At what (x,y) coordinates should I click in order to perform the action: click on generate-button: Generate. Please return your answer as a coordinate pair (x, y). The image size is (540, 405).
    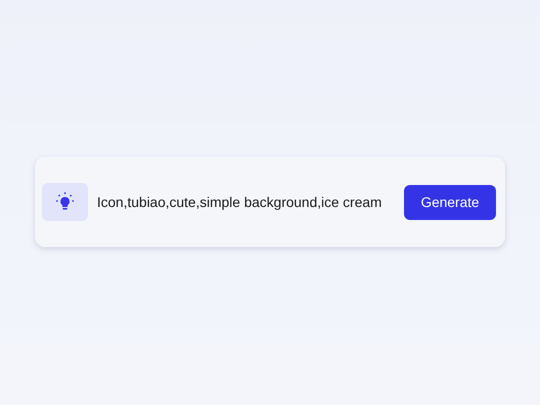
    Looking at the image, I should click on (450, 202).